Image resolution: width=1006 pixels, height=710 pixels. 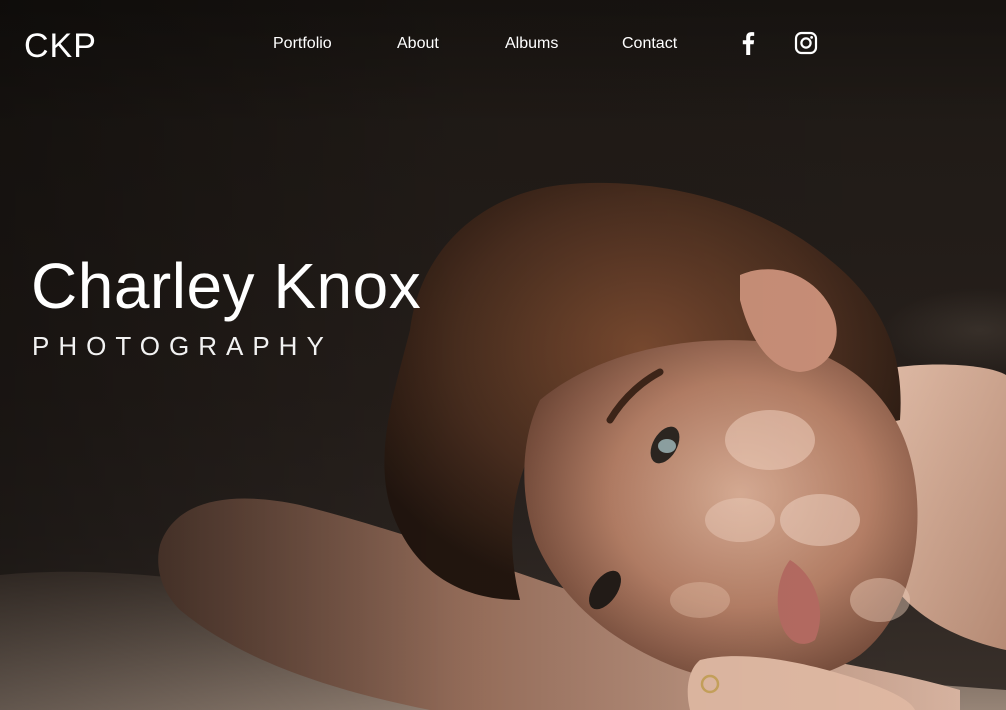 What do you see at coordinates (418, 44) in the screenshot?
I see `nav-about-link: About` at bounding box center [418, 44].